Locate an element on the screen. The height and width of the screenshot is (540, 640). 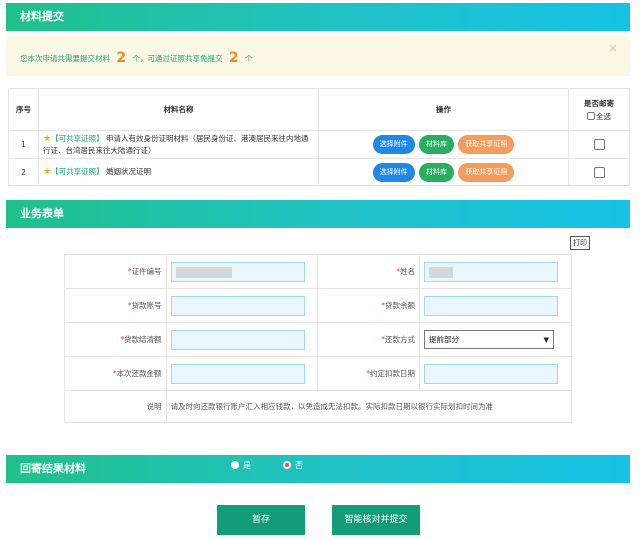
materials-title: 材料提交 is located at coordinates (42, 16).